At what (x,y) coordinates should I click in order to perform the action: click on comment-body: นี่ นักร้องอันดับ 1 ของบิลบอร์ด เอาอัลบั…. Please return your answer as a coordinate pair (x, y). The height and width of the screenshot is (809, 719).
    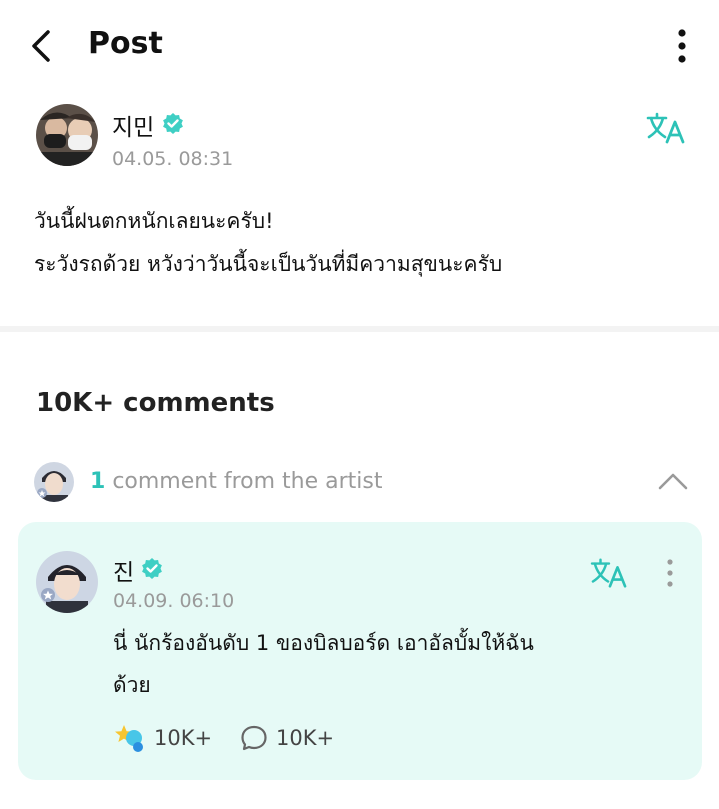
    Looking at the image, I should click on (393, 664).